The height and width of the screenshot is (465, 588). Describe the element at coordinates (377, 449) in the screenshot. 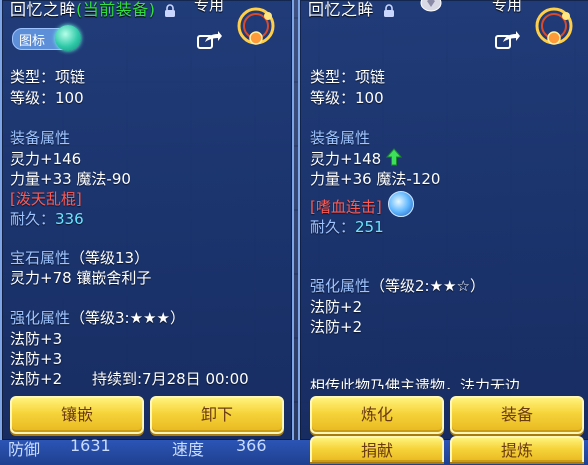

I see `donate-button: 捐献` at that location.